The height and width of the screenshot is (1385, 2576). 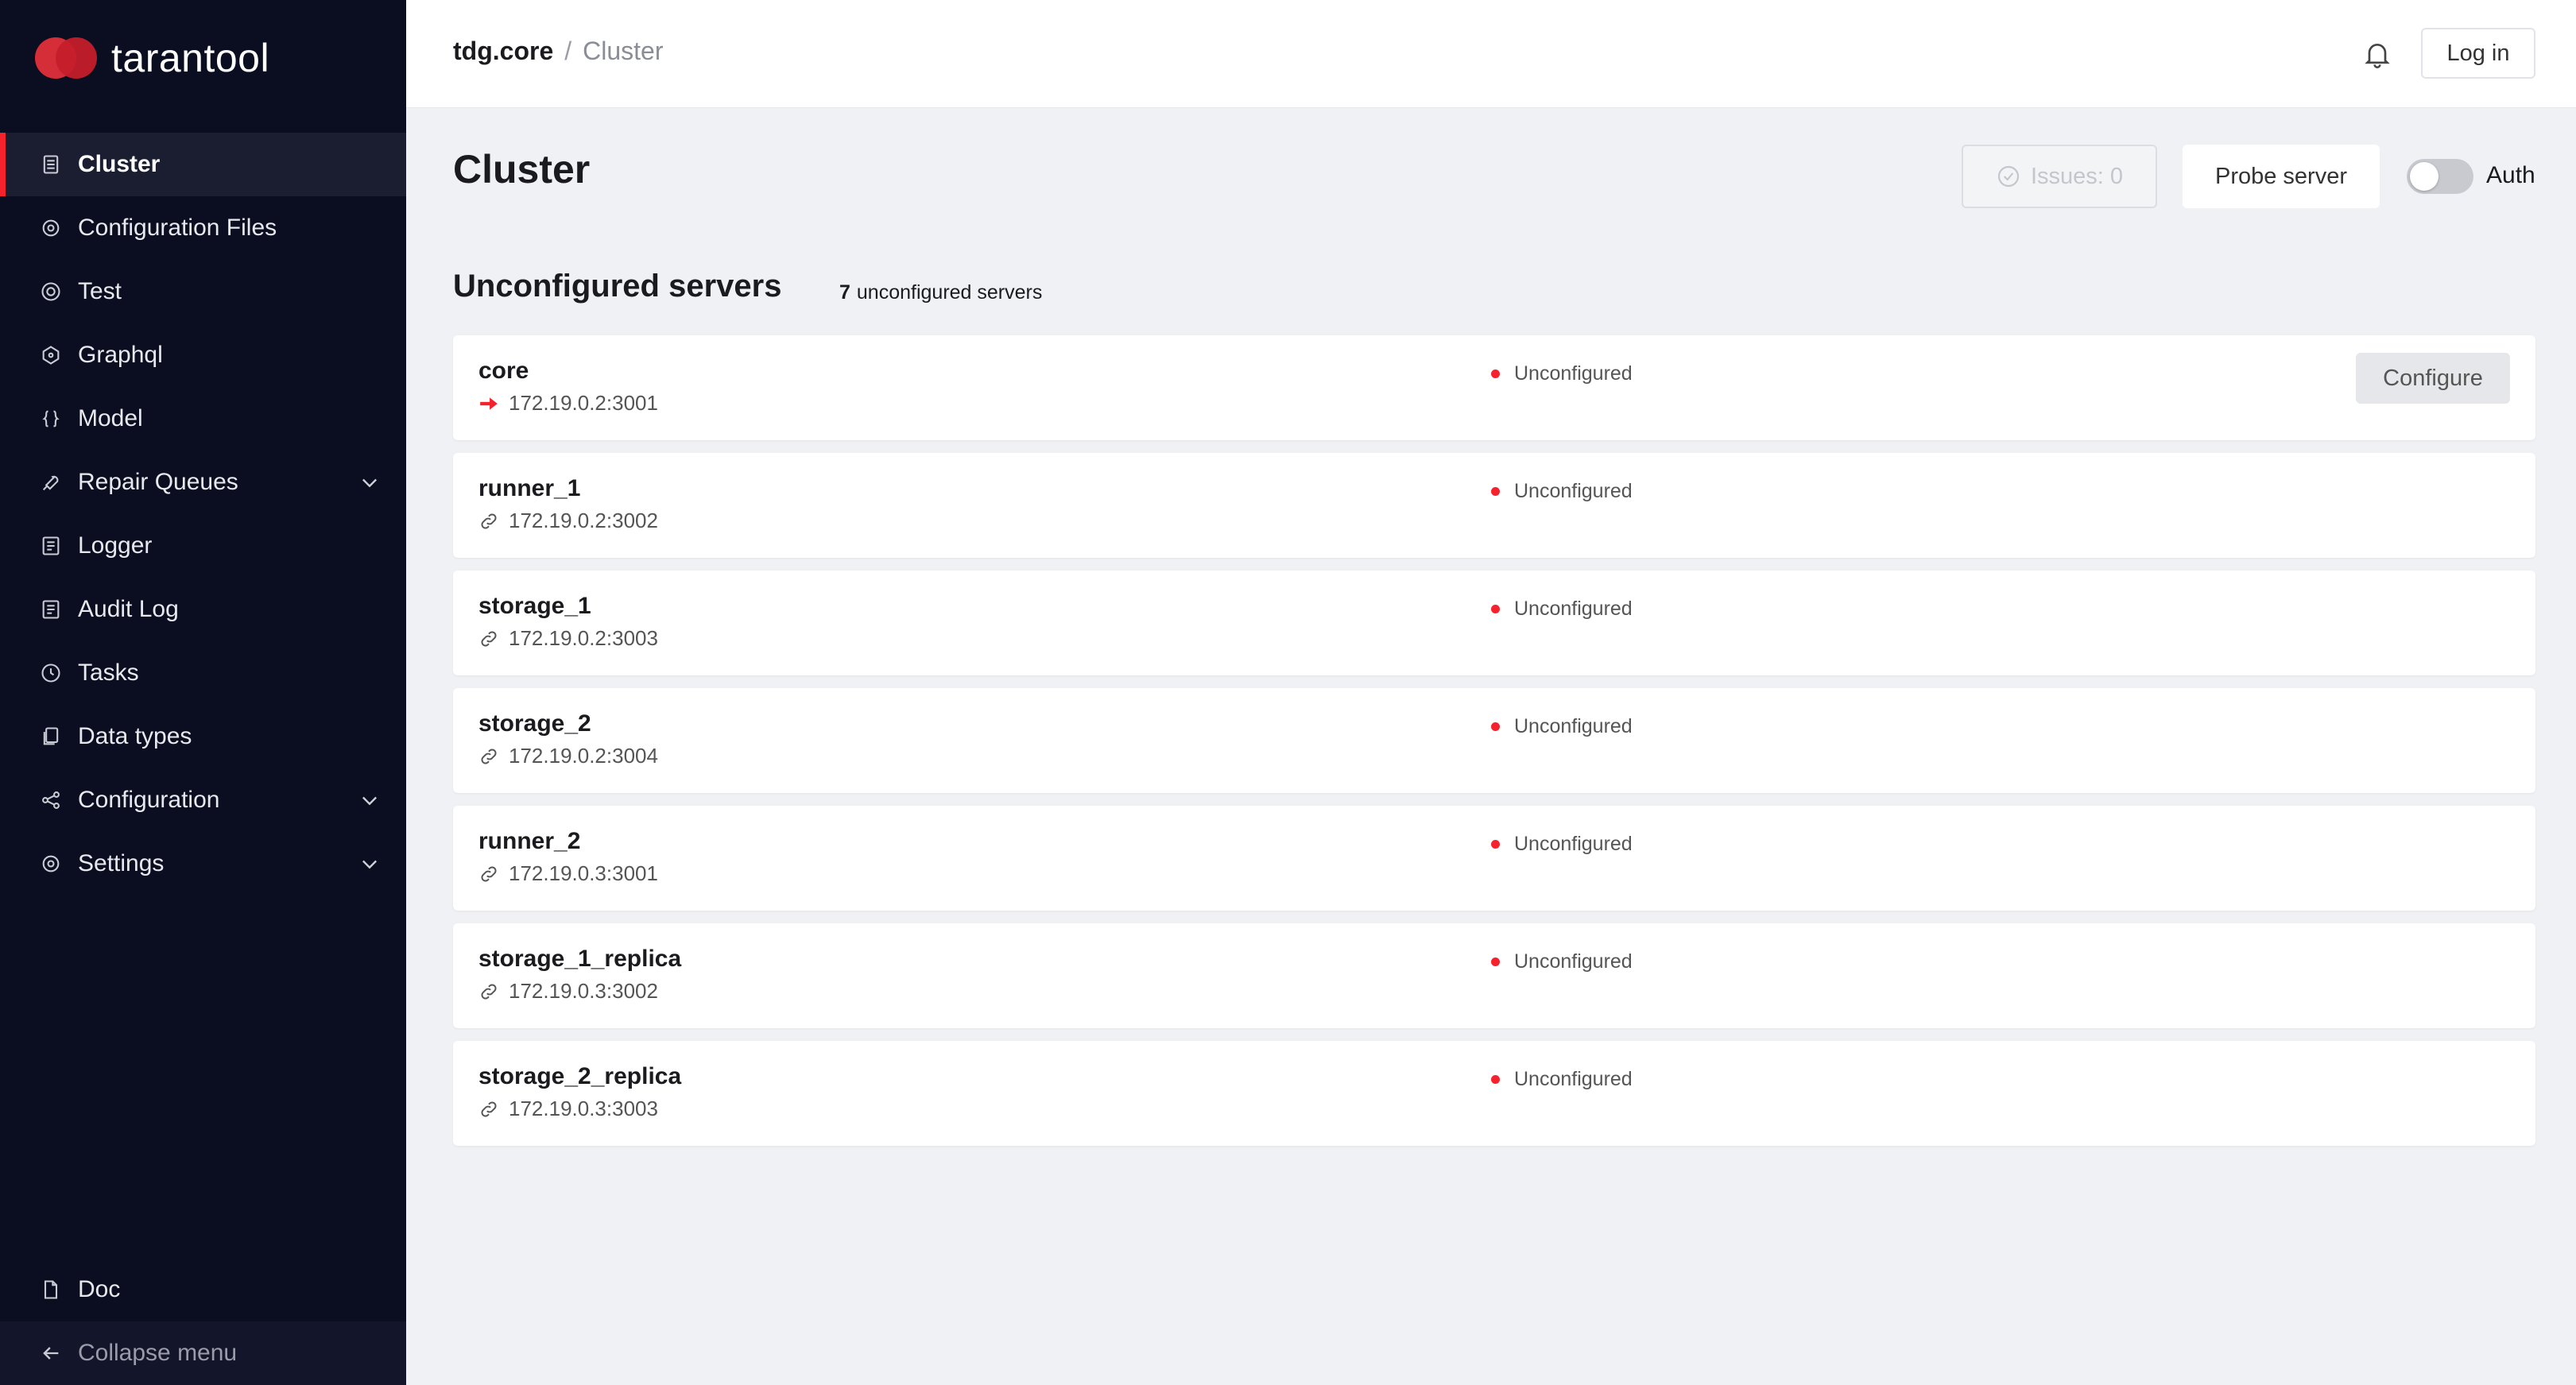 What do you see at coordinates (534, 723) in the screenshot?
I see `server-name: storage_2` at bounding box center [534, 723].